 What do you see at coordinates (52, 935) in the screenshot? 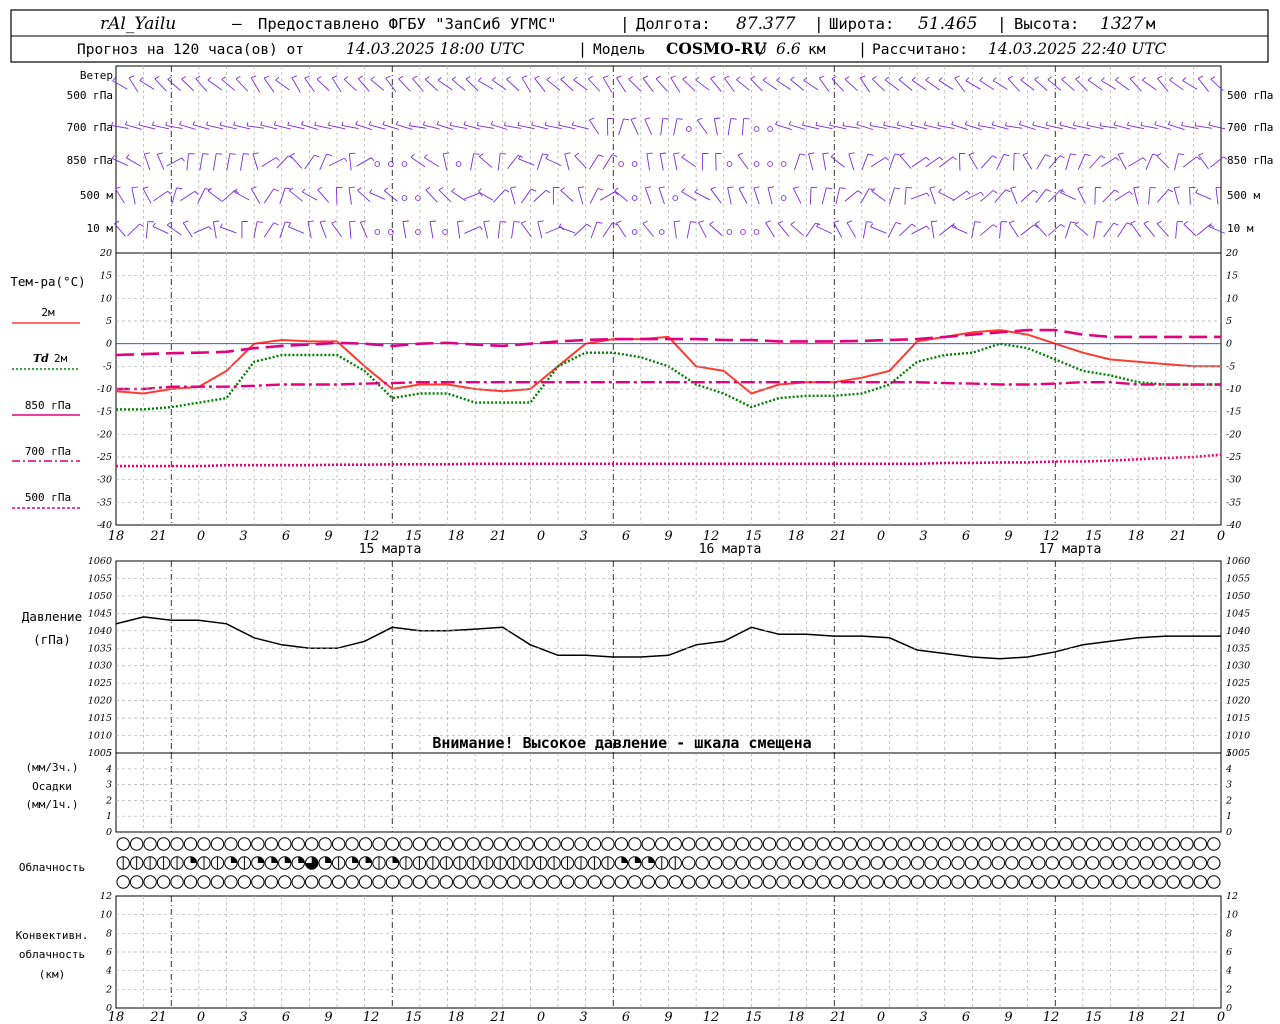
I see `conv-title1: Конвективн.` at bounding box center [52, 935].